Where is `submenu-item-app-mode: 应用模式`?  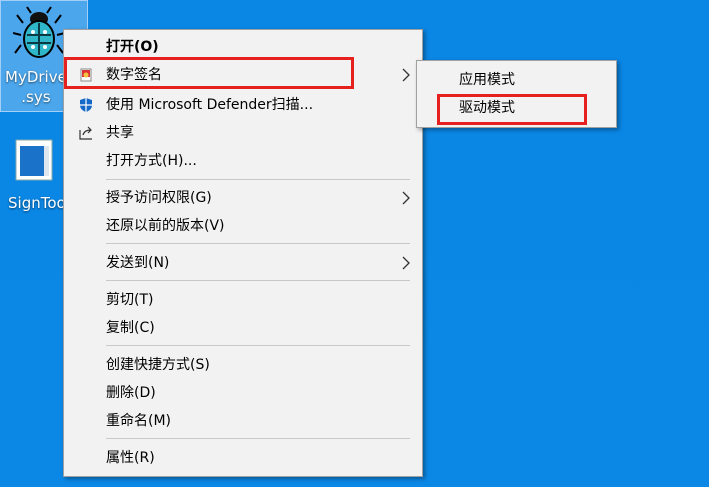
submenu-item-app-mode: 应用模式 is located at coordinates (516, 80).